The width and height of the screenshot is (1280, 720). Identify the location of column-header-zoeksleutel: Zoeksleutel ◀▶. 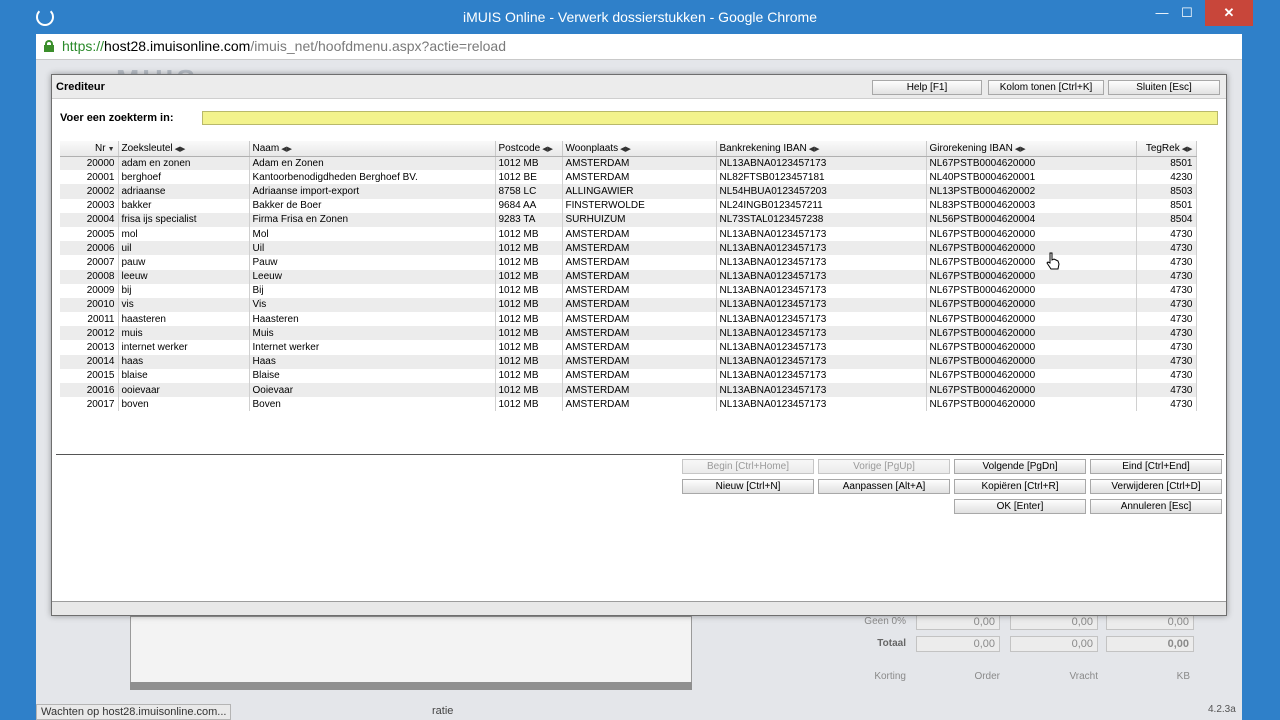
(184, 149).